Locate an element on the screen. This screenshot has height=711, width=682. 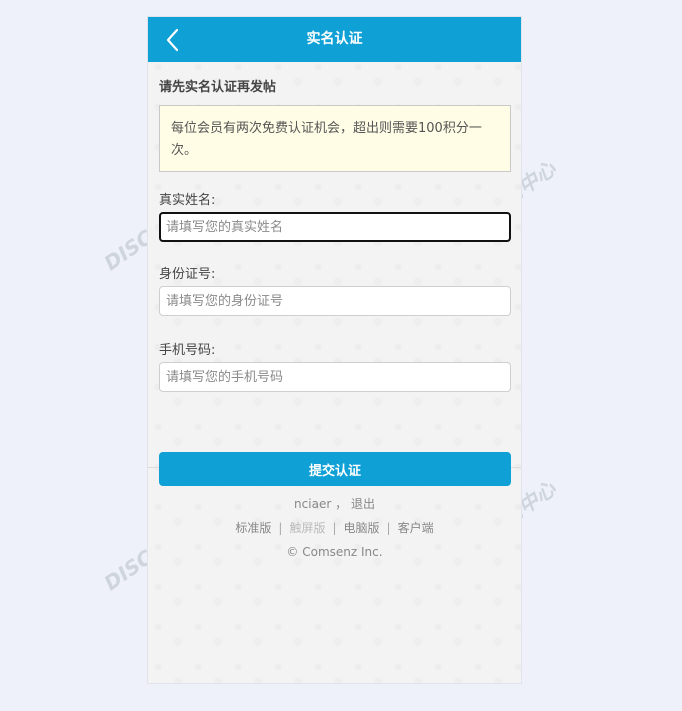
standard-version-link: 标准版 is located at coordinates (253, 528).